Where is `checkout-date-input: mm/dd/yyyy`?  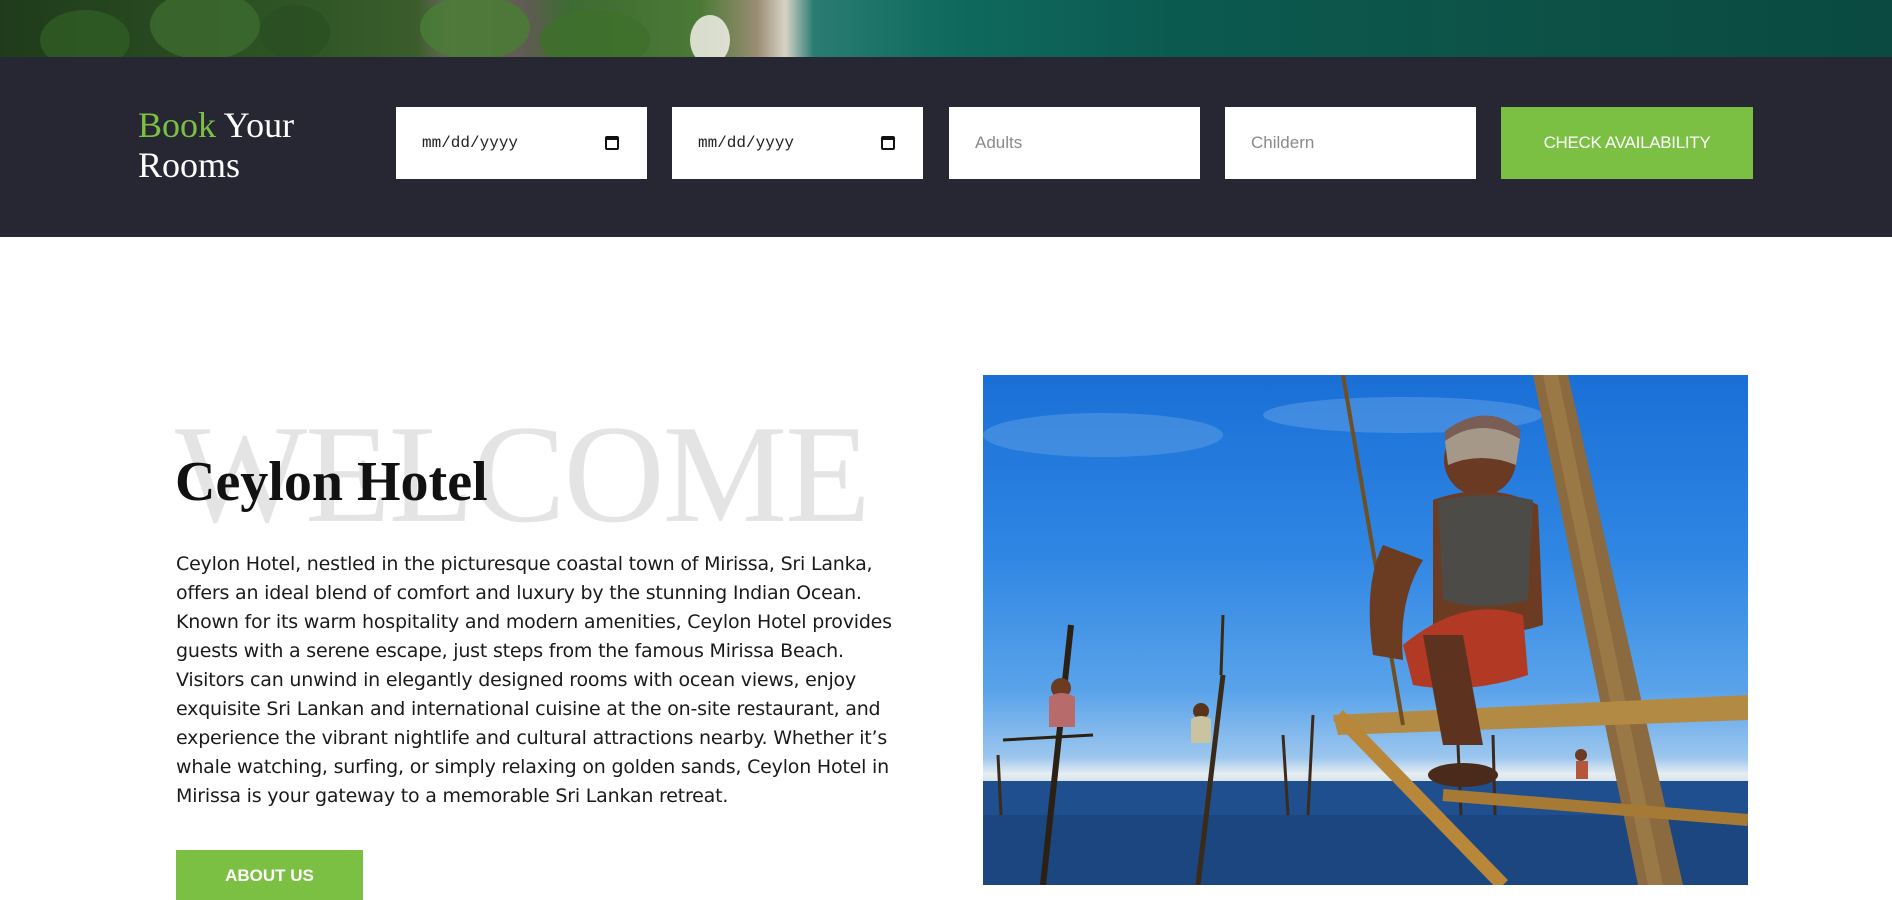 checkout-date-input: mm/dd/yyyy is located at coordinates (797, 143).